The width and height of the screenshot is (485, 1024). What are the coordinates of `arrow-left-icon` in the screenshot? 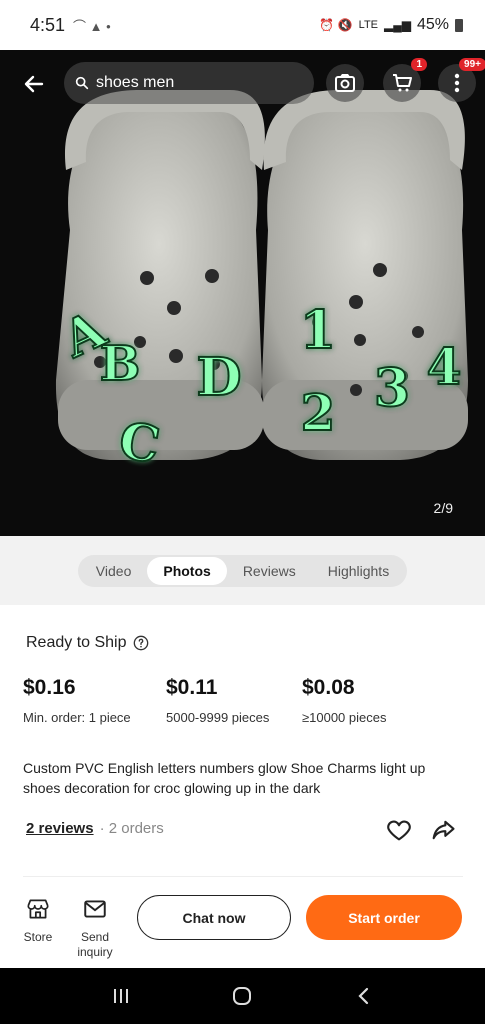 It's located at (34, 84).